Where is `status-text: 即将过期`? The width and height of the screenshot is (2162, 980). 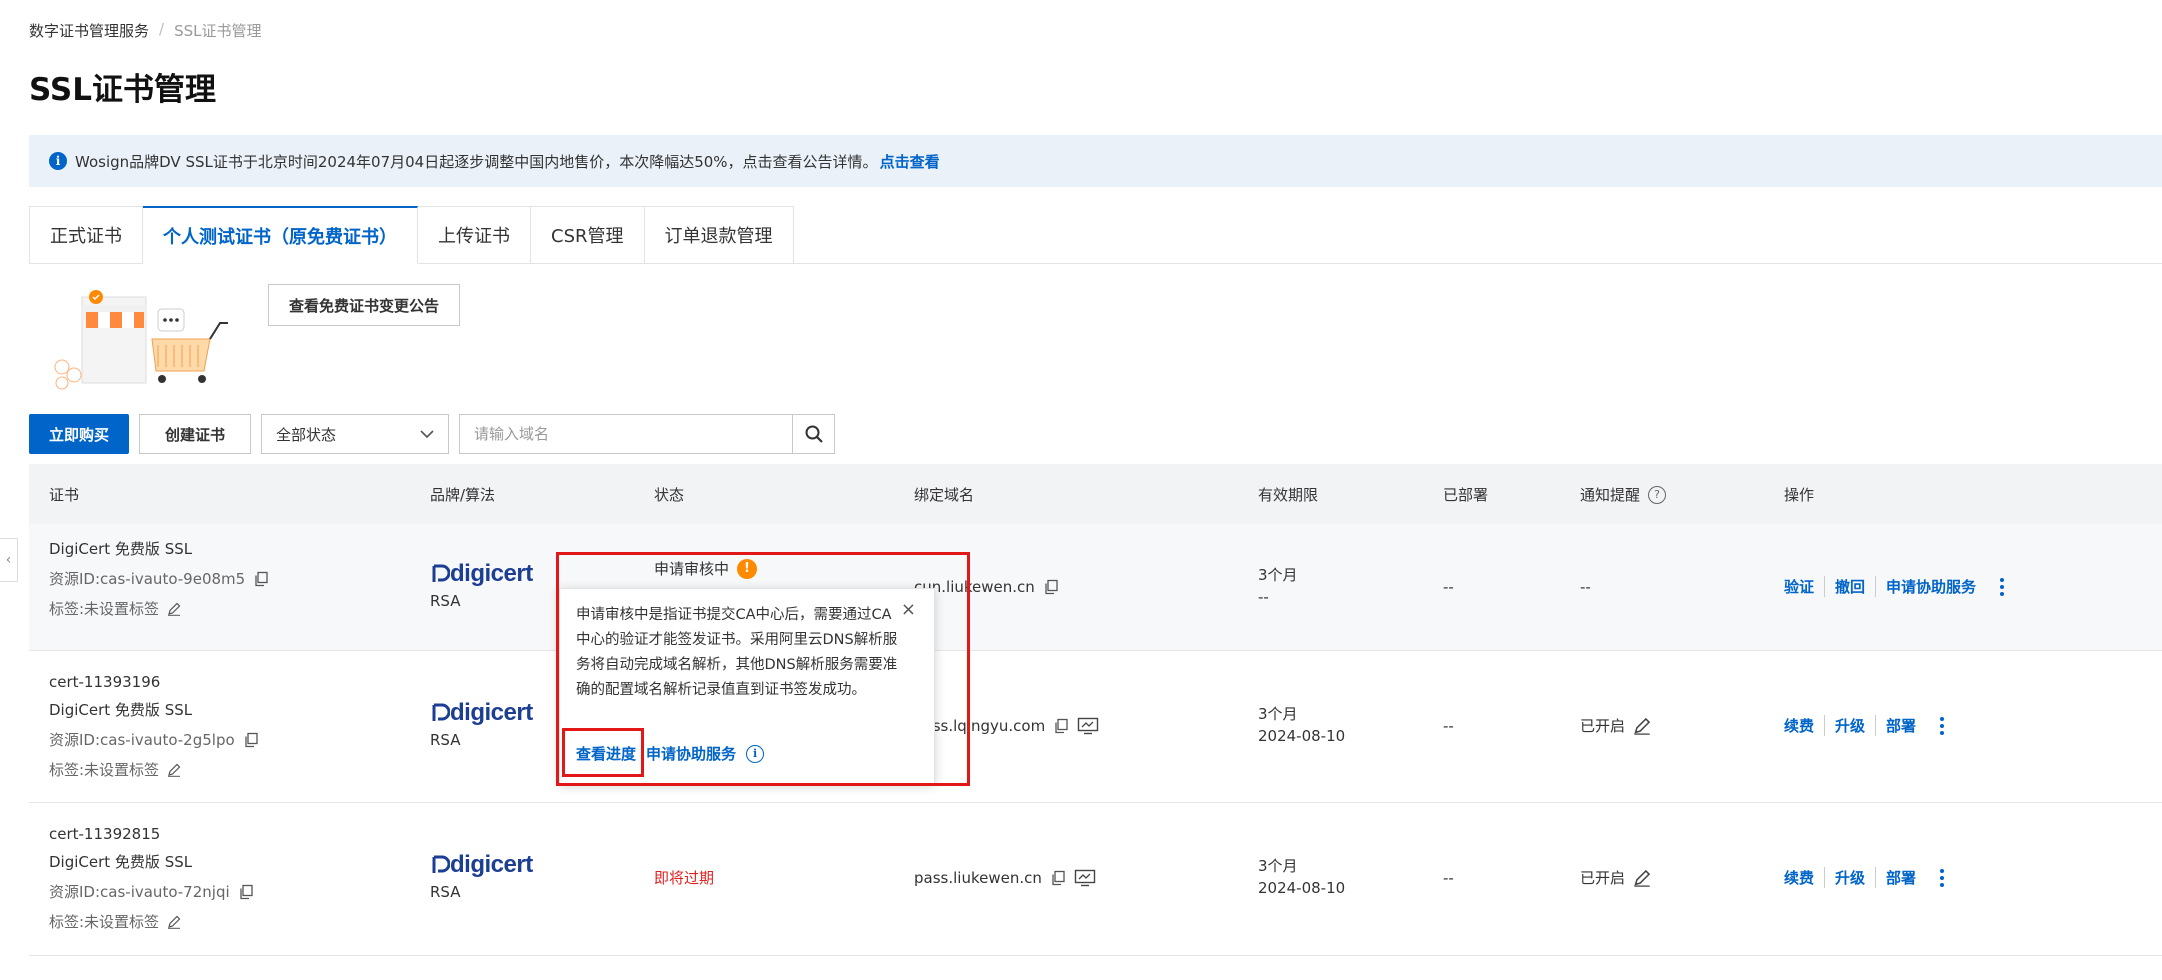 status-text: 即将过期 is located at coordinates (684, 878).